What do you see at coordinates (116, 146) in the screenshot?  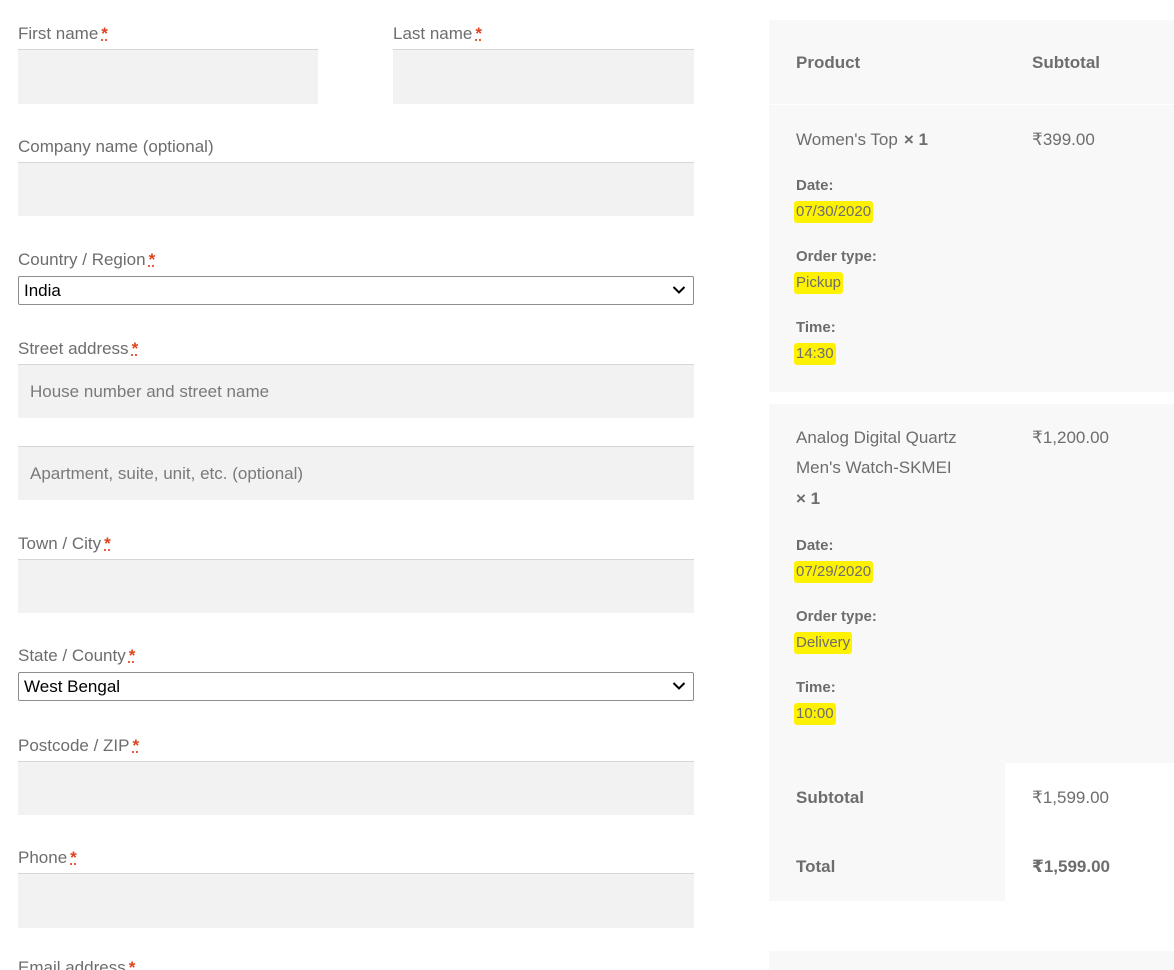 I see `company-label: Company name (optional)` at bounding box center [116, 146].